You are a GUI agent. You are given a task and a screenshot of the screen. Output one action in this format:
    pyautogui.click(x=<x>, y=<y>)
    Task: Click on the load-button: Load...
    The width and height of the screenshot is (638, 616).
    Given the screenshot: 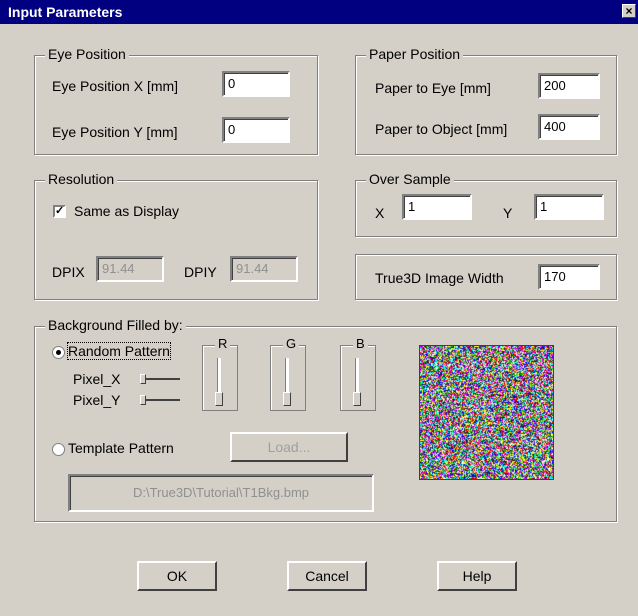 What is the action you would take?
    pyautogui.click(x=289, y=447)
    